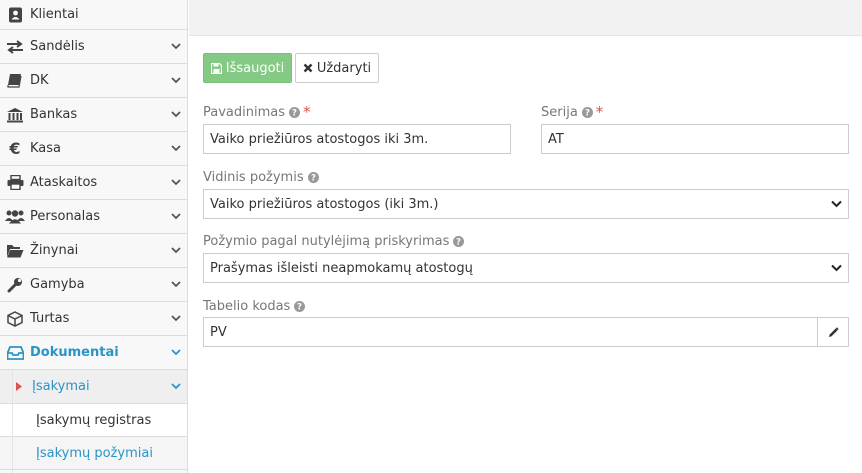 Image resolution: width=862 pixels, height=473 pixels. What do you see at coordinates (526, 268) in the screenshot?
I see `default-assignment-select: Prašymas išleisti neapmokamų atostogų` at bounding box center [526, 268].